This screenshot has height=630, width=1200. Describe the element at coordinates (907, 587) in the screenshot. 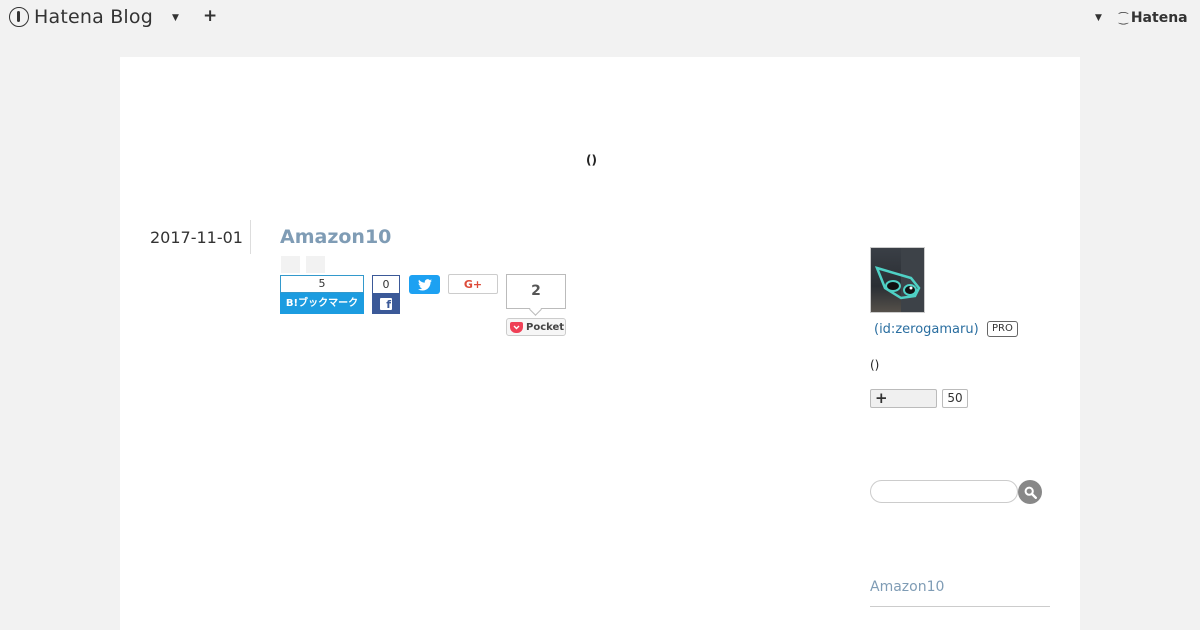

I see `recent-entry-link: Amazon10` at that location.